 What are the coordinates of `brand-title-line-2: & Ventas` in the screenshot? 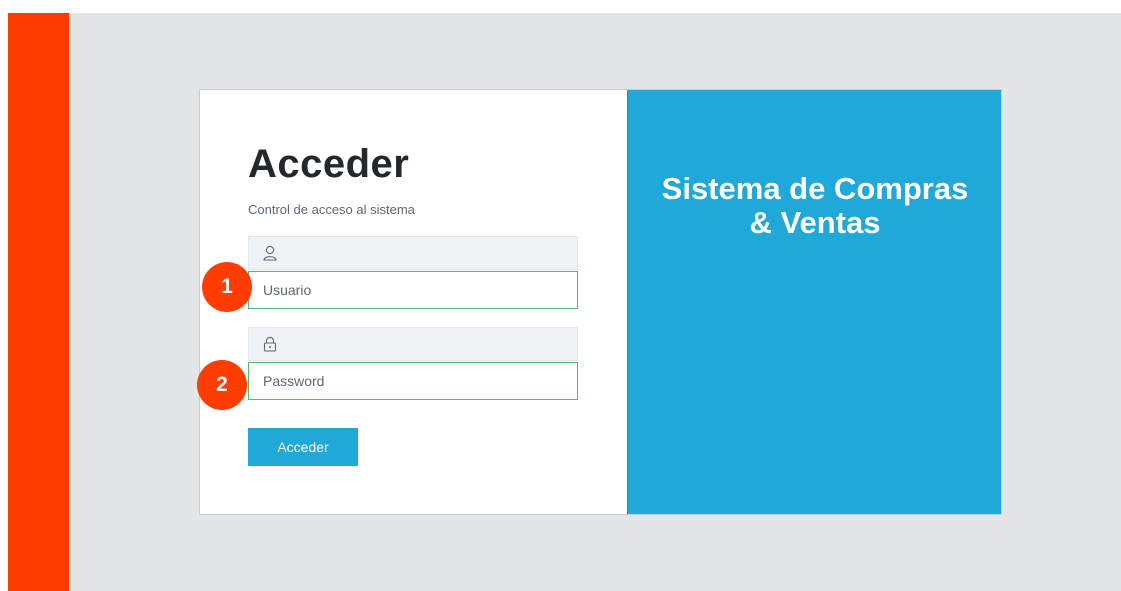 It's located at (815, 222).